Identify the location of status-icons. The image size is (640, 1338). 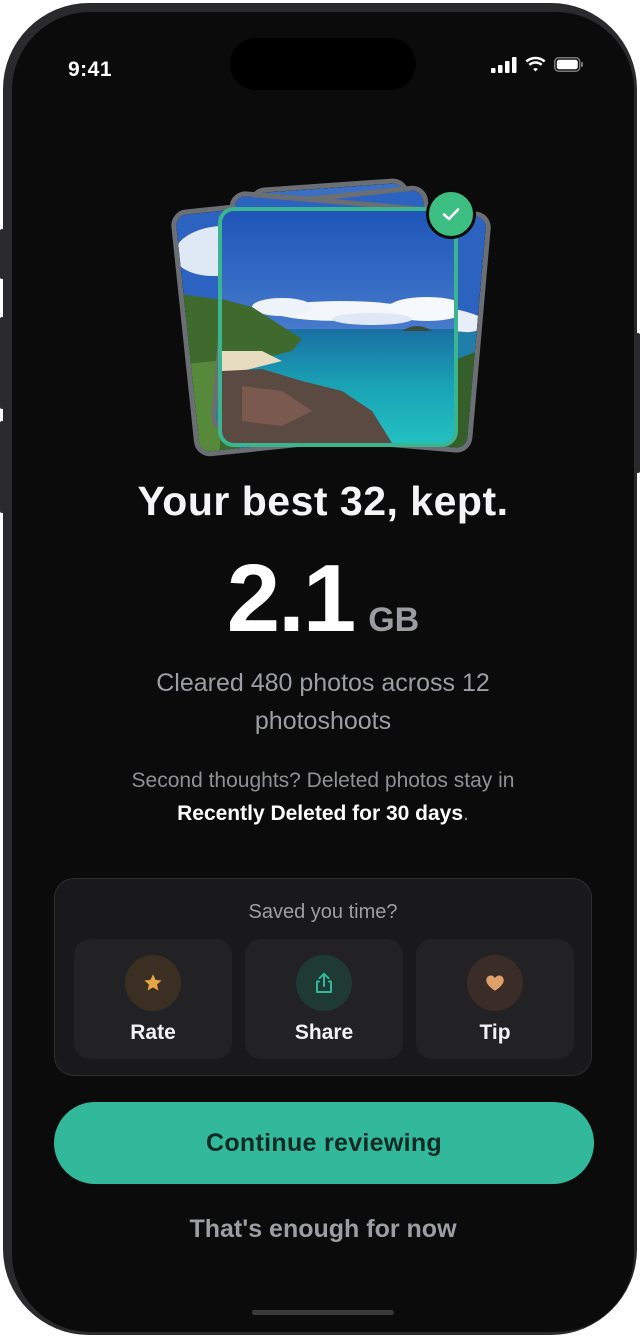
(537, 64).